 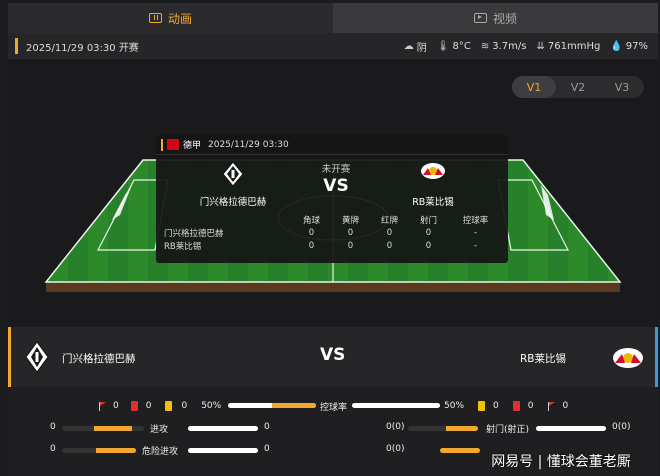 I want to click on attack-away-value: 0, so click(x=267, y=427).